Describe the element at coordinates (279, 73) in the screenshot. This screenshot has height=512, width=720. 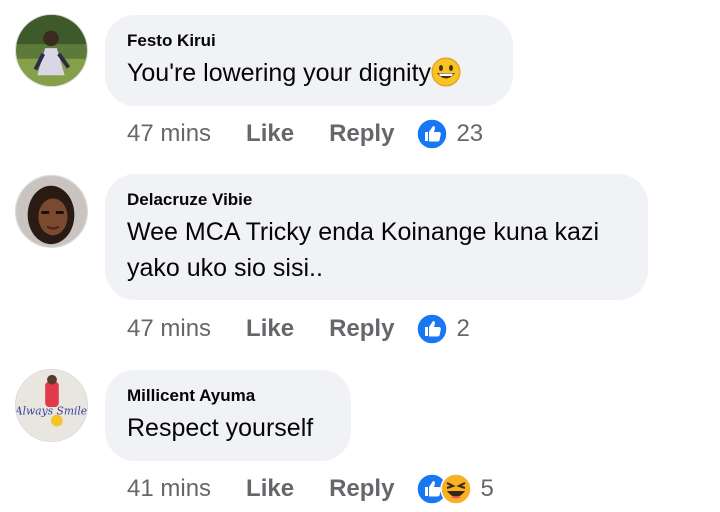
I see `comment-text-body: You're lowering your dignity` at that location.